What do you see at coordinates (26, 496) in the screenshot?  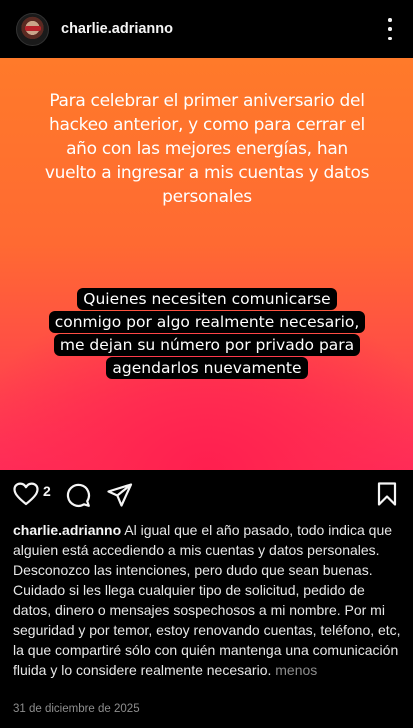 I see `heart-icon` at bounding box center [26, 496].